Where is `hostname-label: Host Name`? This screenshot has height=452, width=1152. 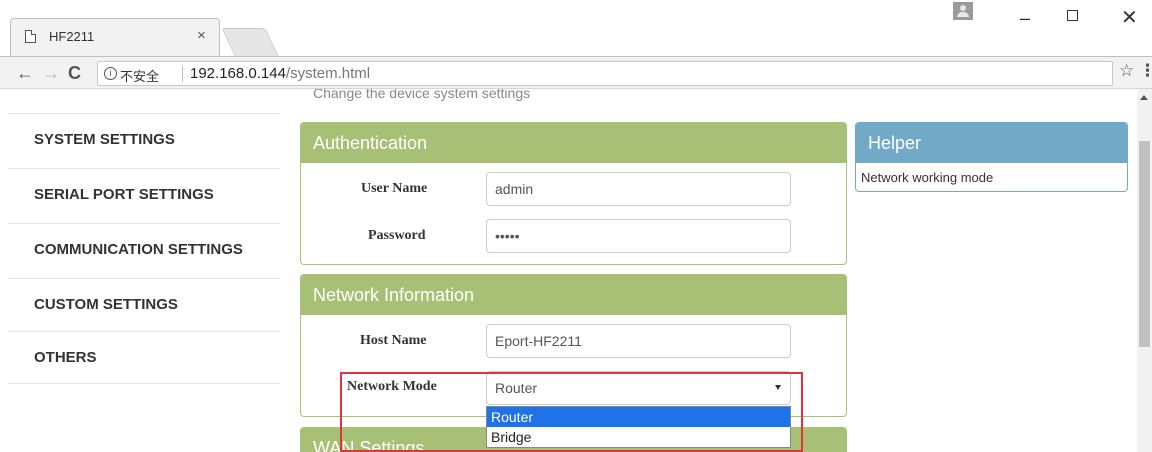 hostname-label: Host Name is located at coordinates (393, 340).